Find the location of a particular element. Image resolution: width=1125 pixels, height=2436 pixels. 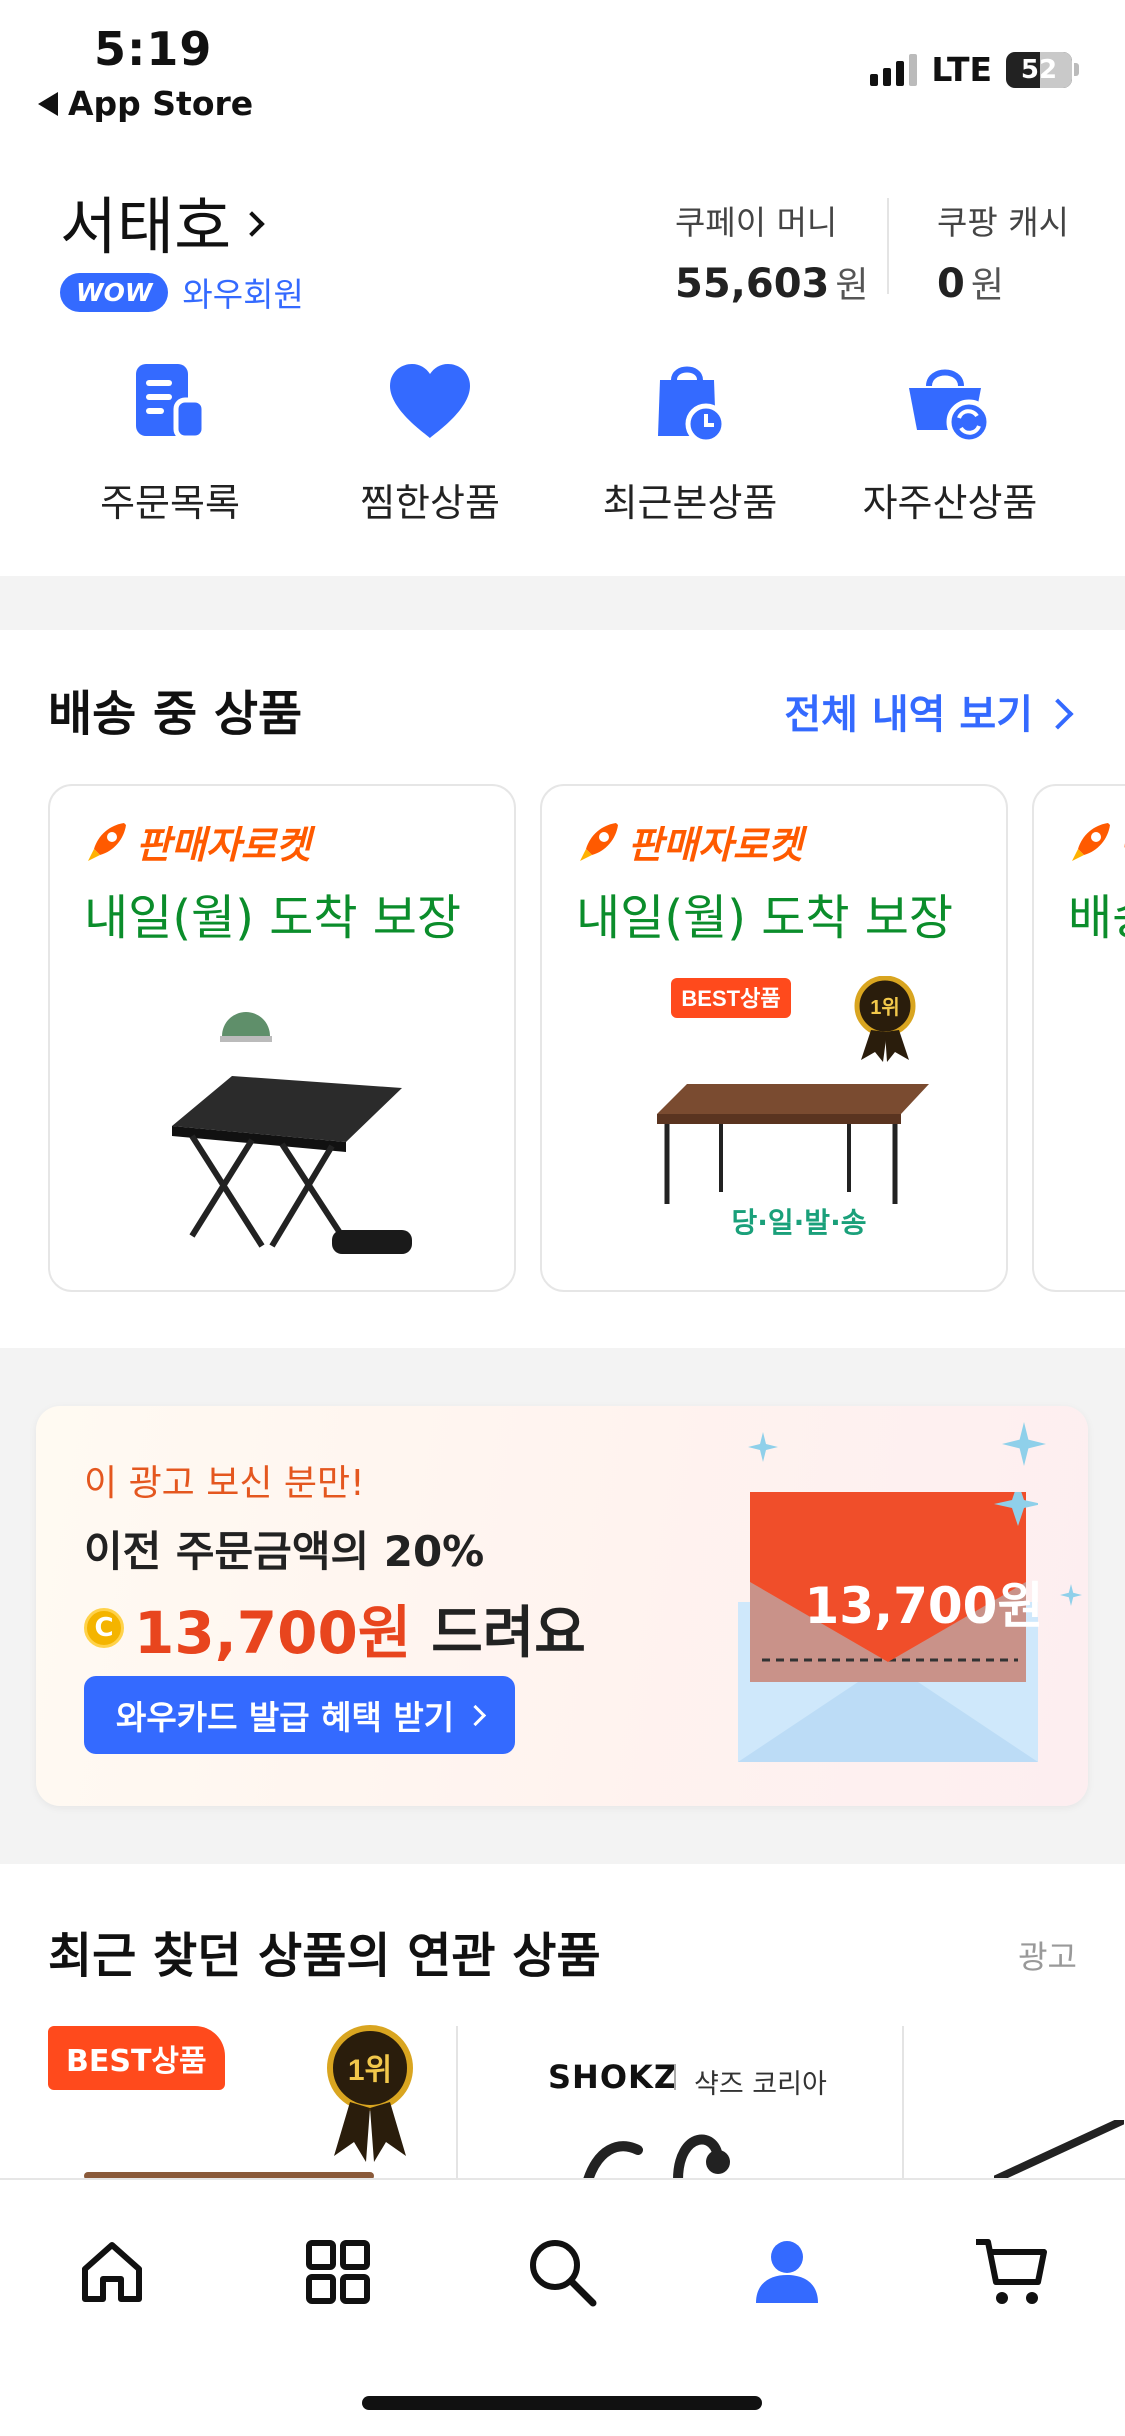

quick-label: 최근본상품 is located at coordinates (690, 503).